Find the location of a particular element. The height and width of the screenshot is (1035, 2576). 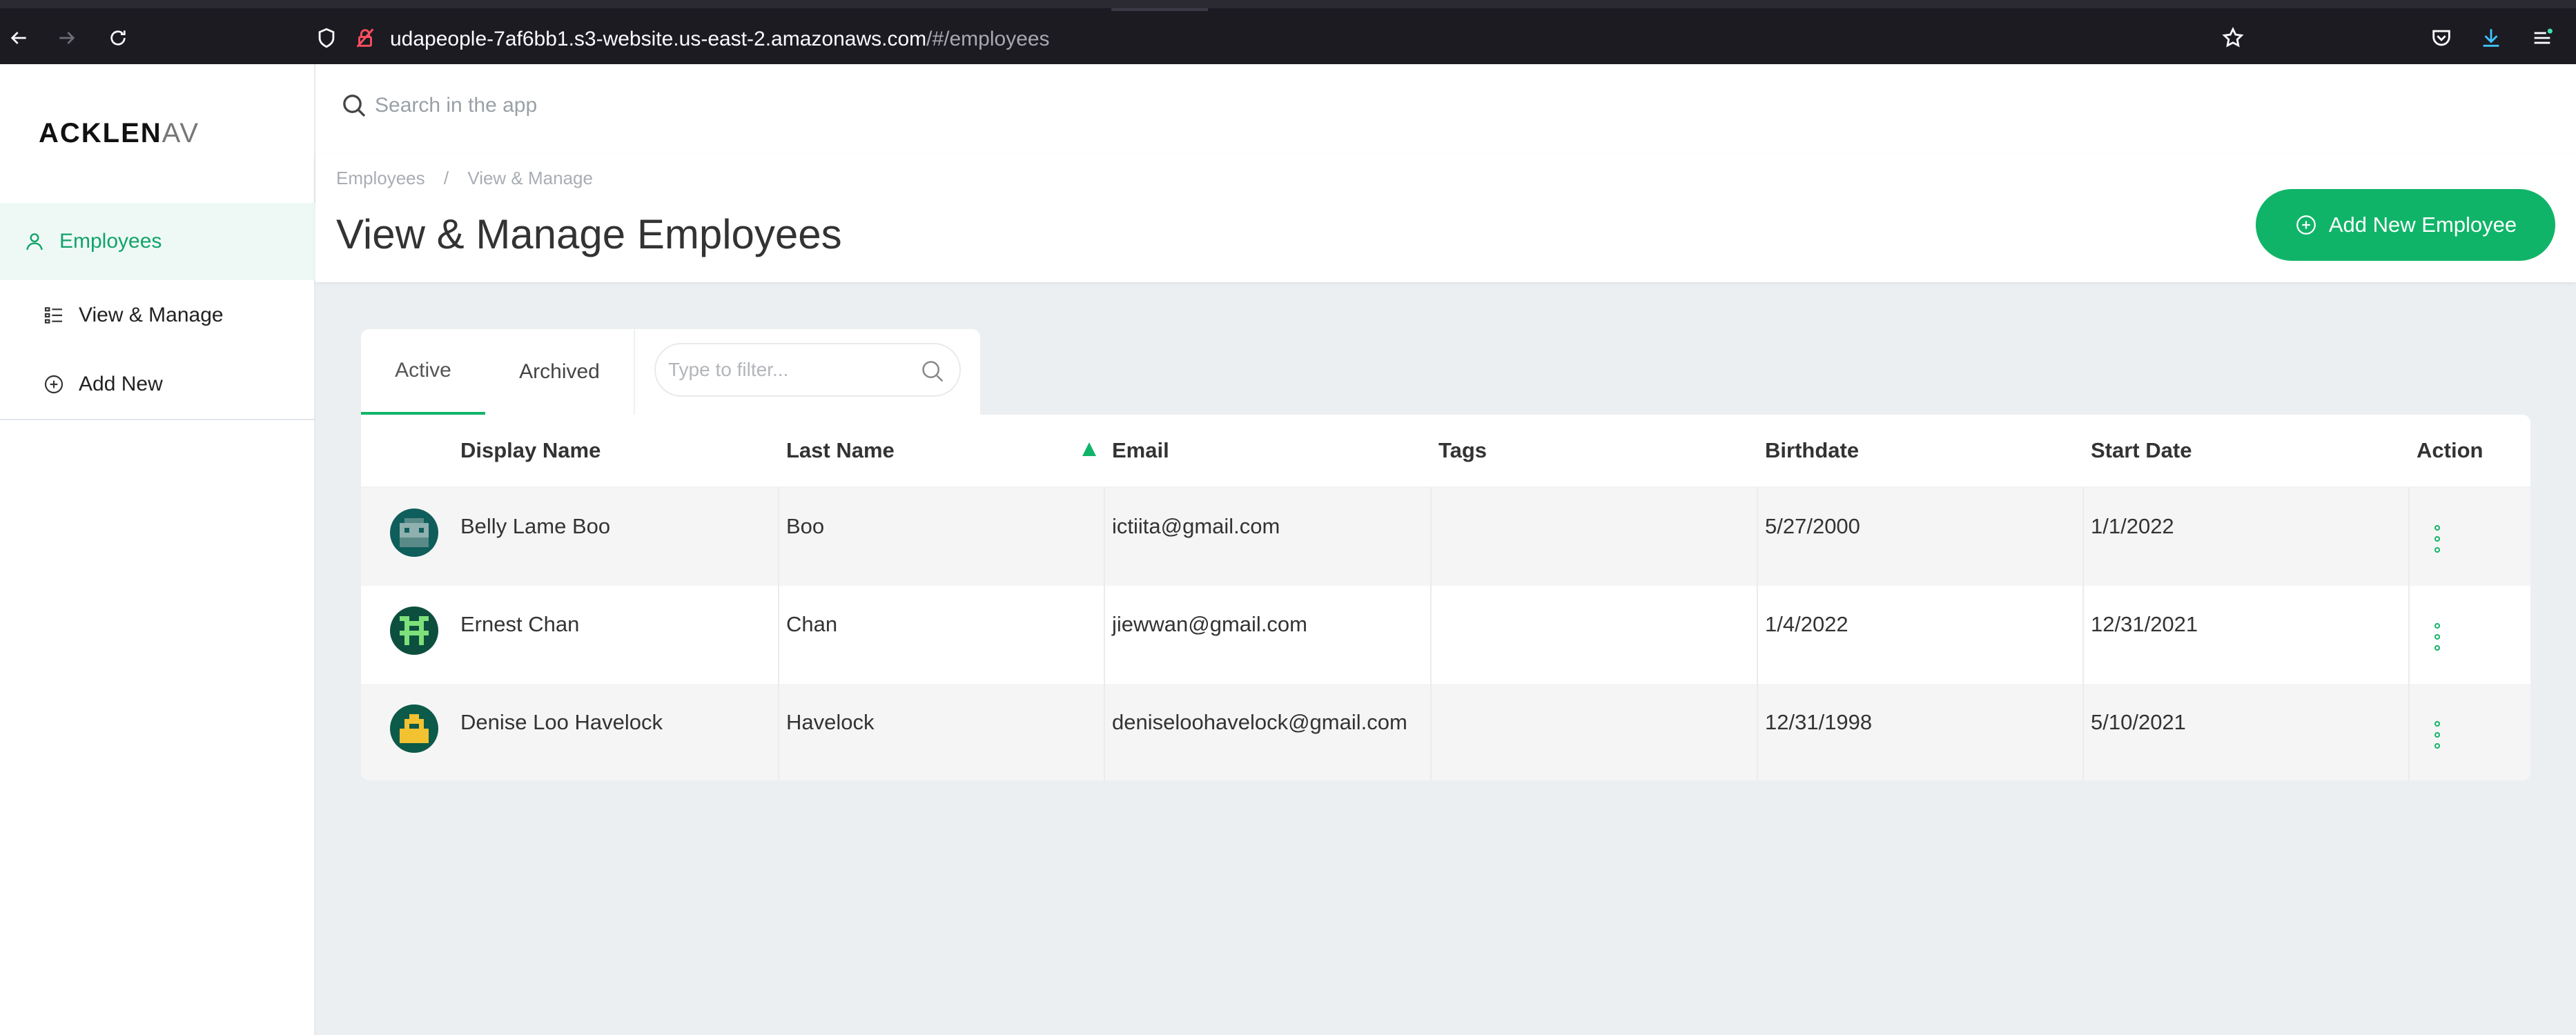

add-new-employee-button: Add New Employee is located at coordinates (2405, 225).